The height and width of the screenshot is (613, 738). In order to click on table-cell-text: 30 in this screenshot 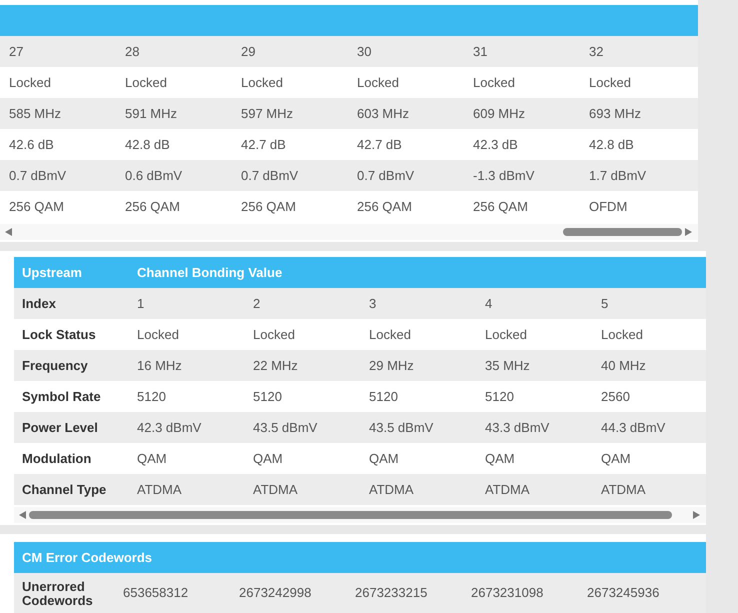, I will do `click(364, 51)`.